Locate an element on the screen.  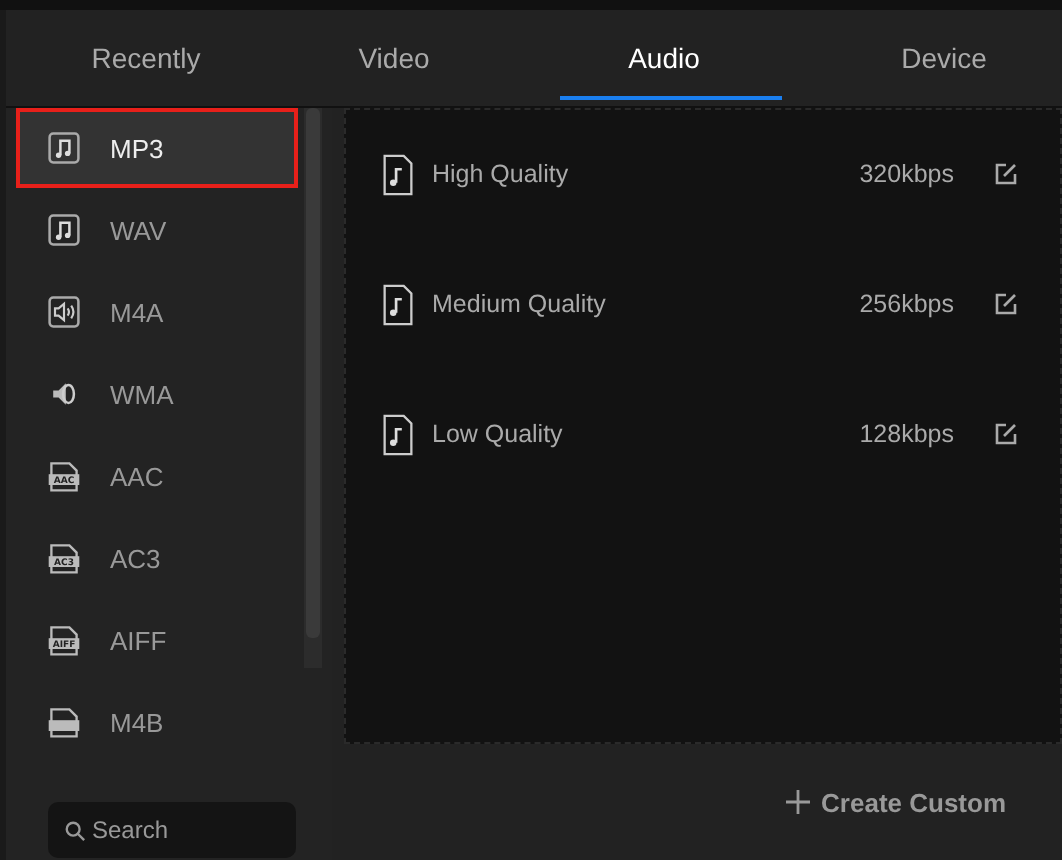
plus-icon is located at coordinates (797, 802).